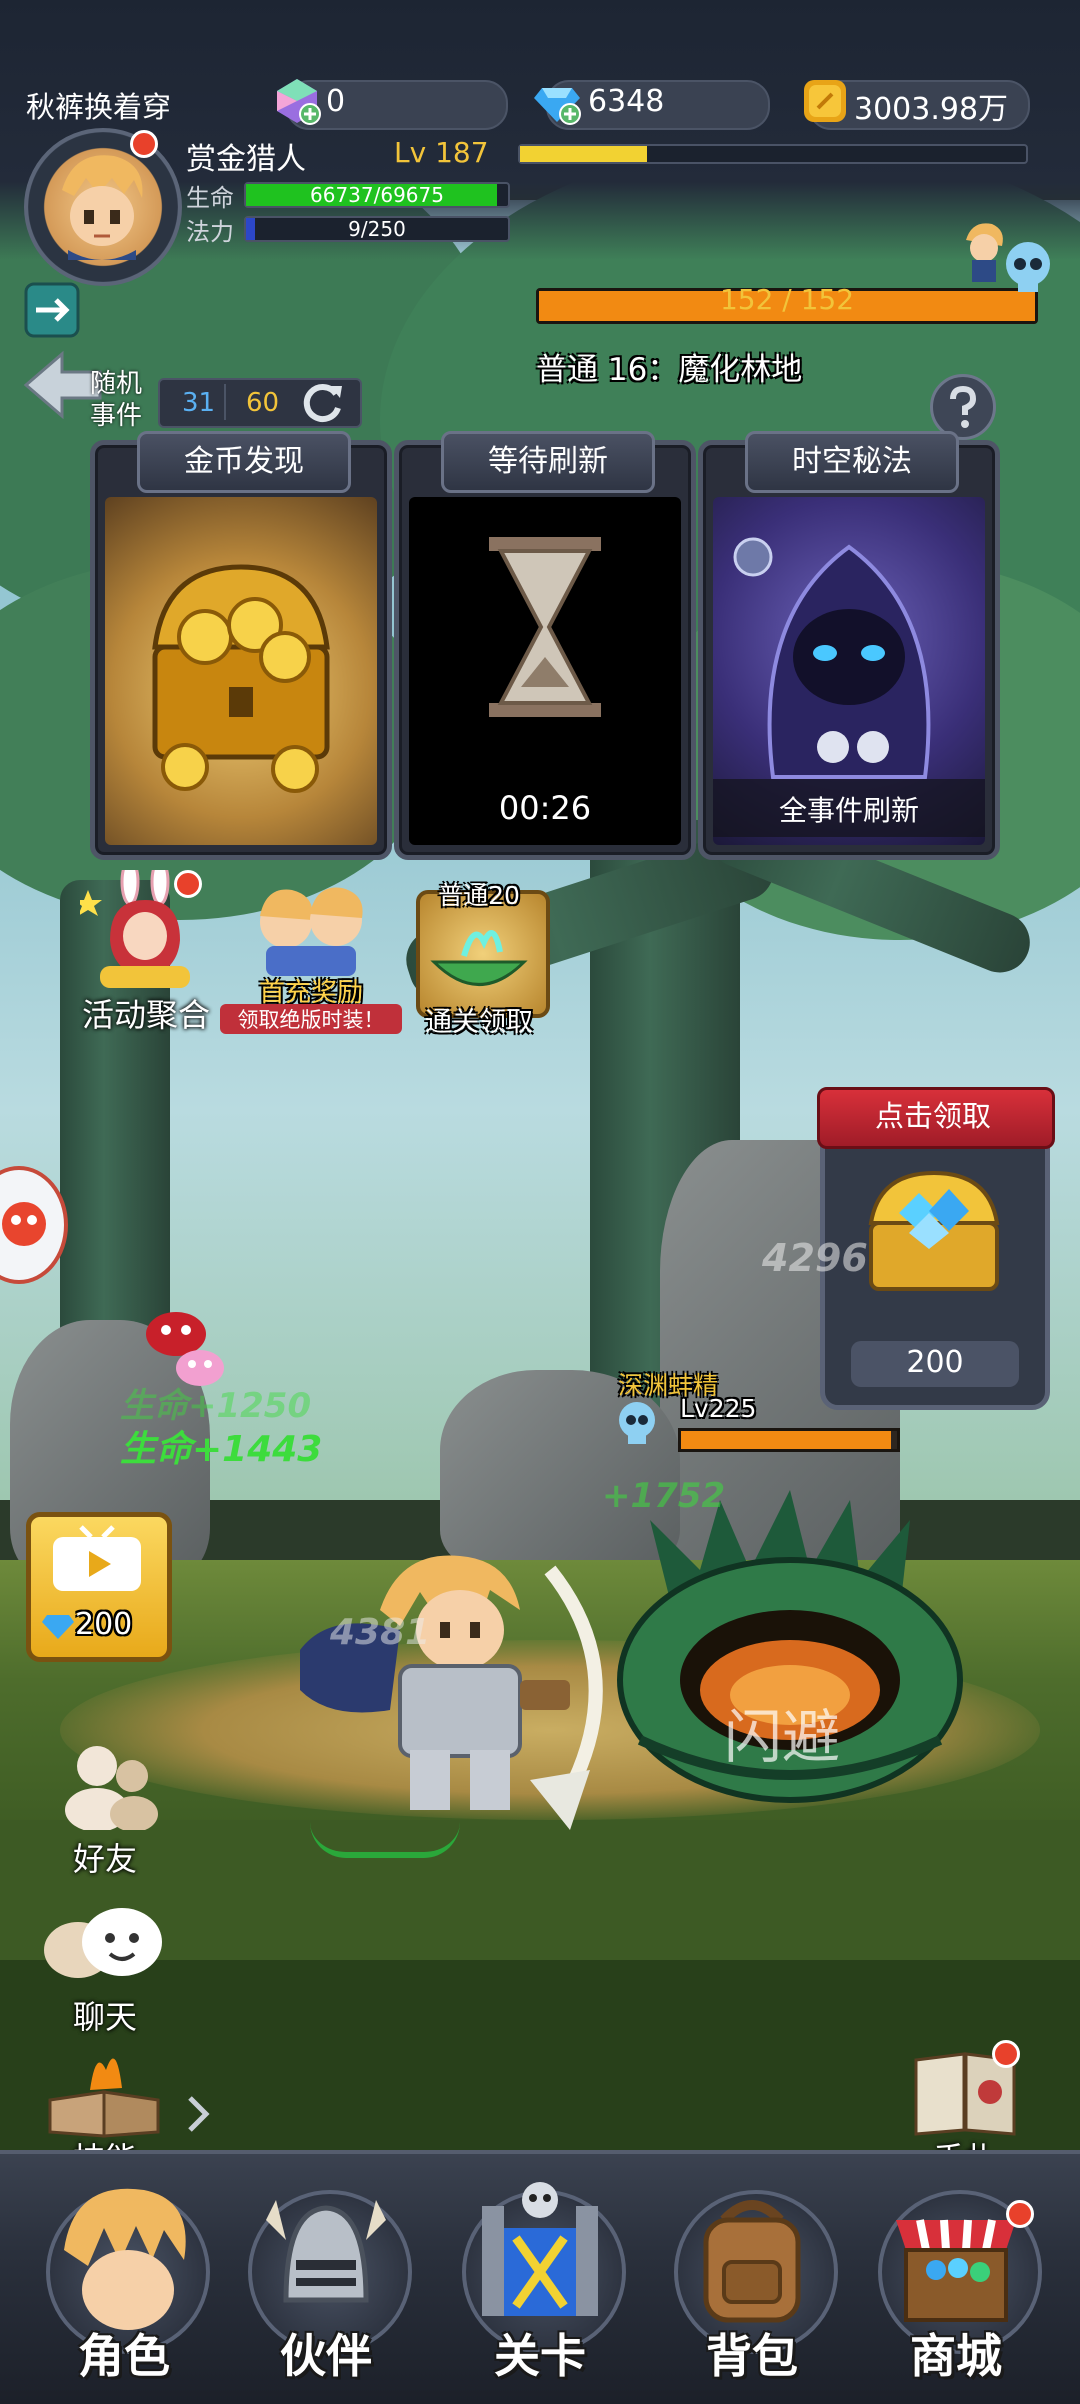 Image resolution: width=1080 pixels, height=2404 pixels. Describe the element at coordinates (956, 2285) in the screenshot. I see `nav-shop: 商城` at that location.